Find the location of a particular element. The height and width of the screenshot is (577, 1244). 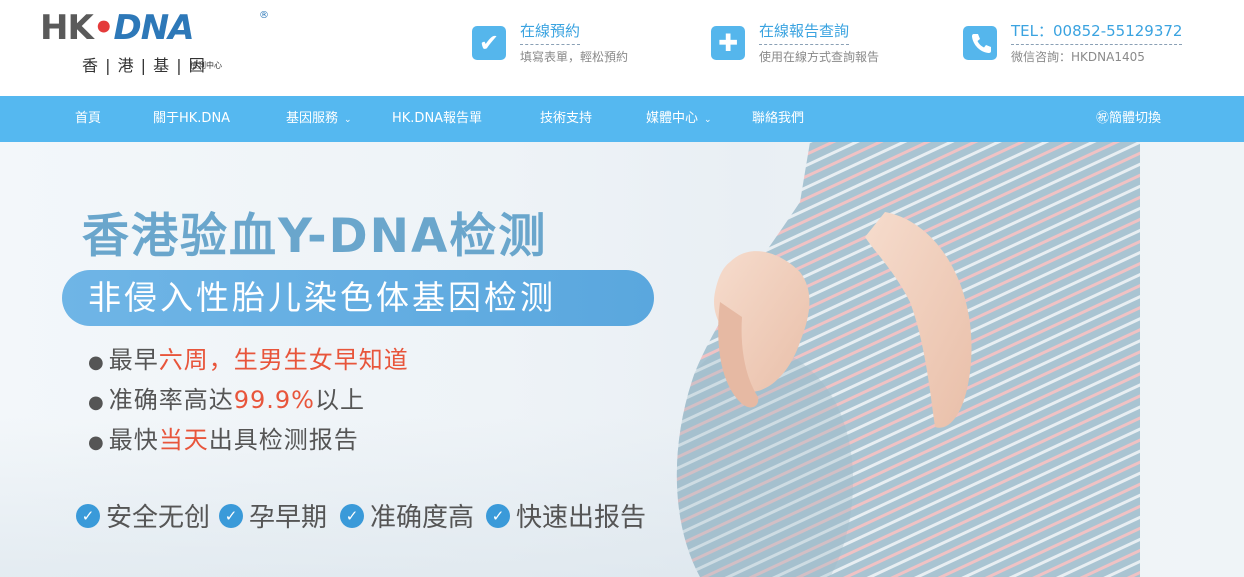

banner-subtitle-text: 非侵入性胎儿染色体基因检测 is located at coordinates (322, 297).